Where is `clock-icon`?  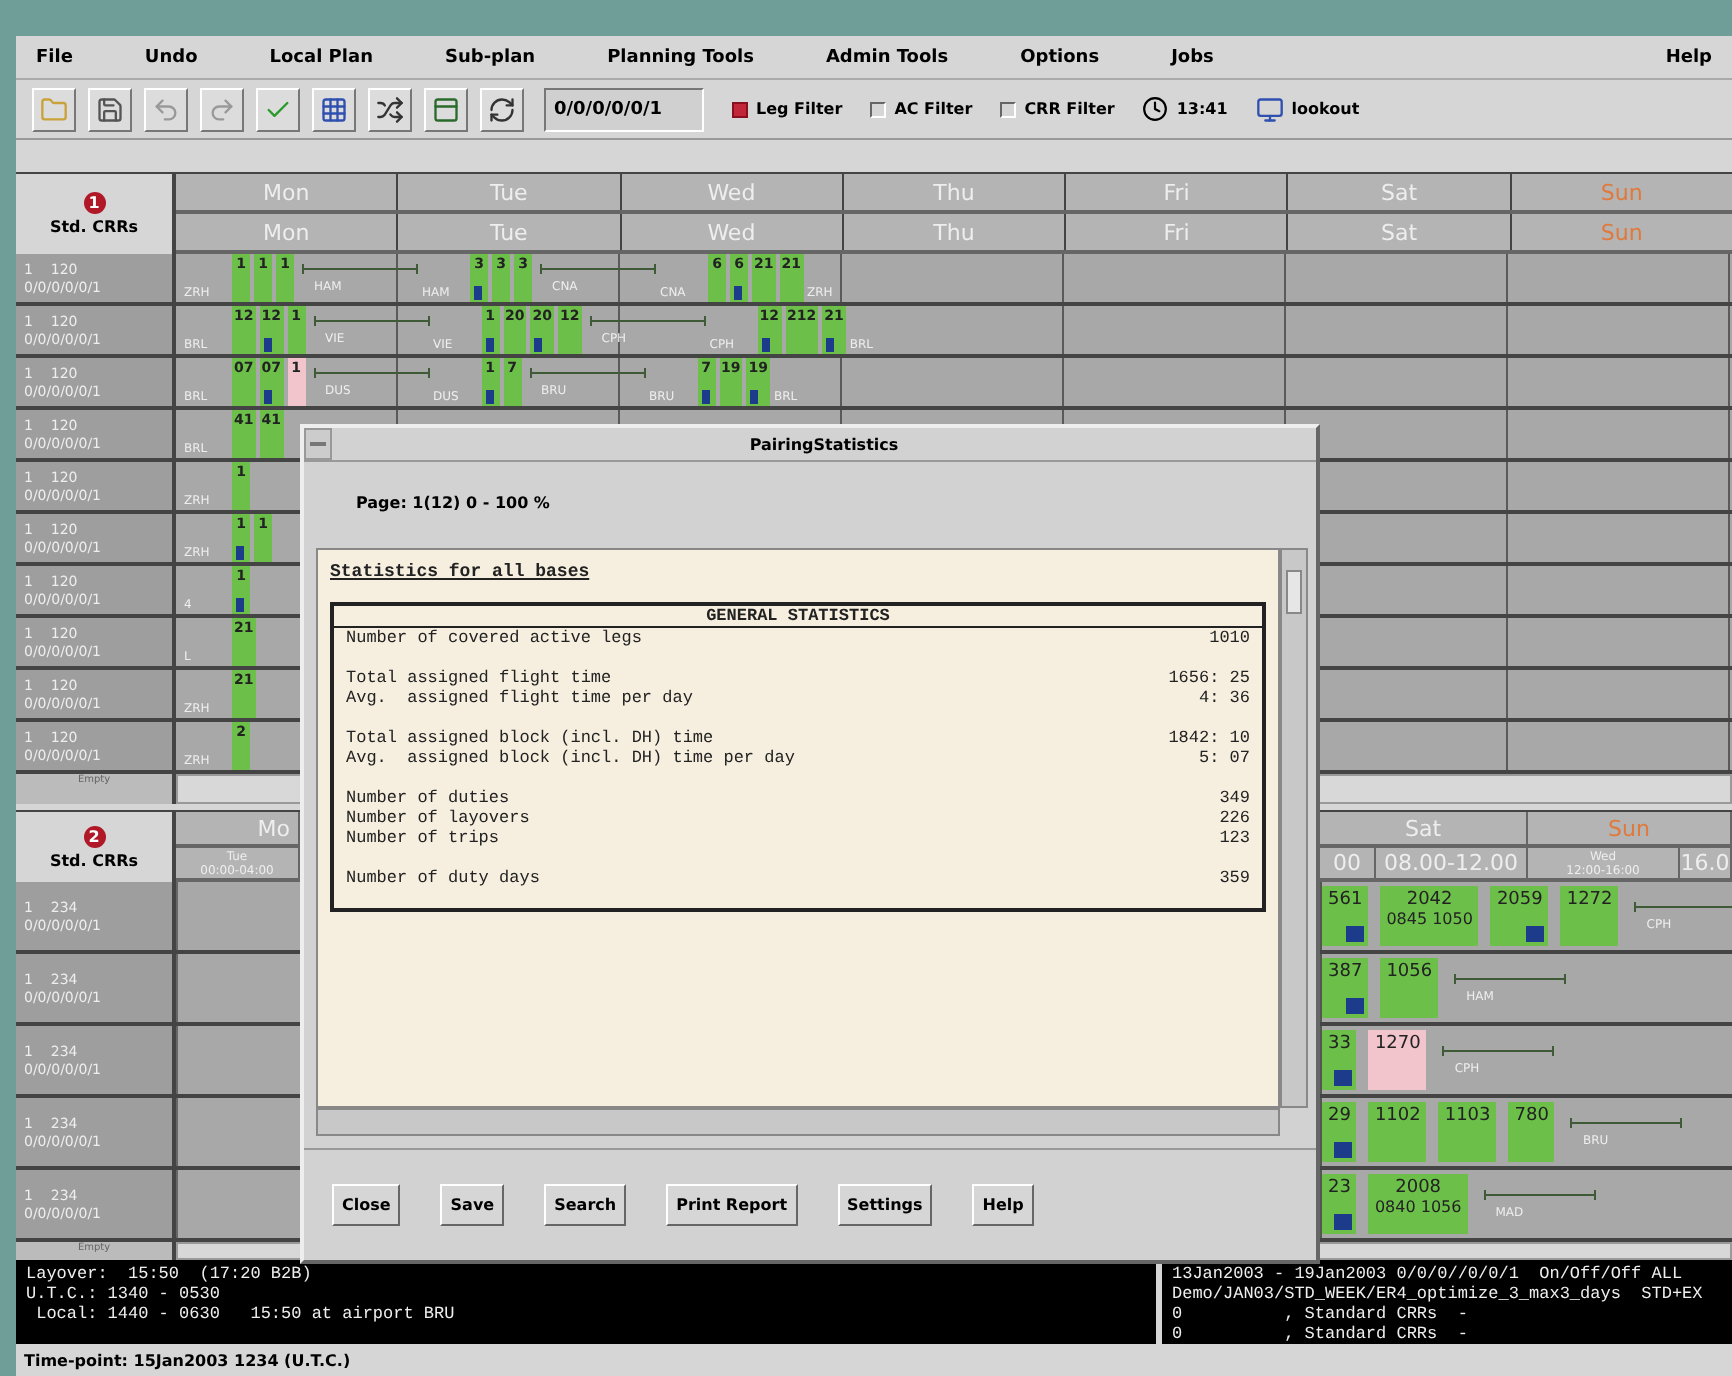
clock-icon is located at coordinates (1155, 109).